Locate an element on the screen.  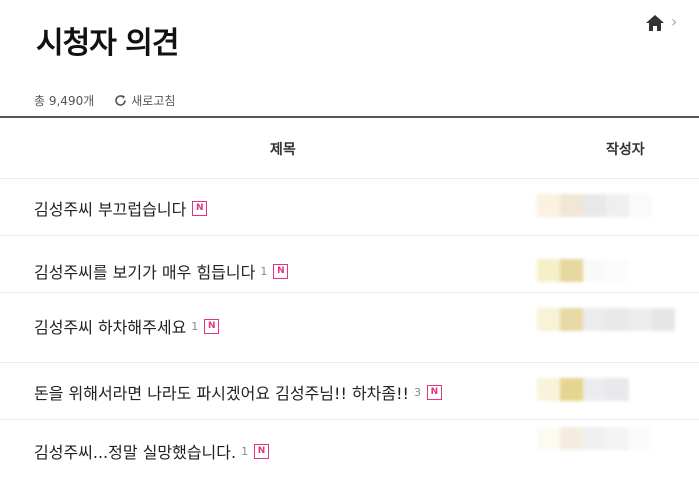
refresh-label: 새로고침 is located at coordinates (153, 101).